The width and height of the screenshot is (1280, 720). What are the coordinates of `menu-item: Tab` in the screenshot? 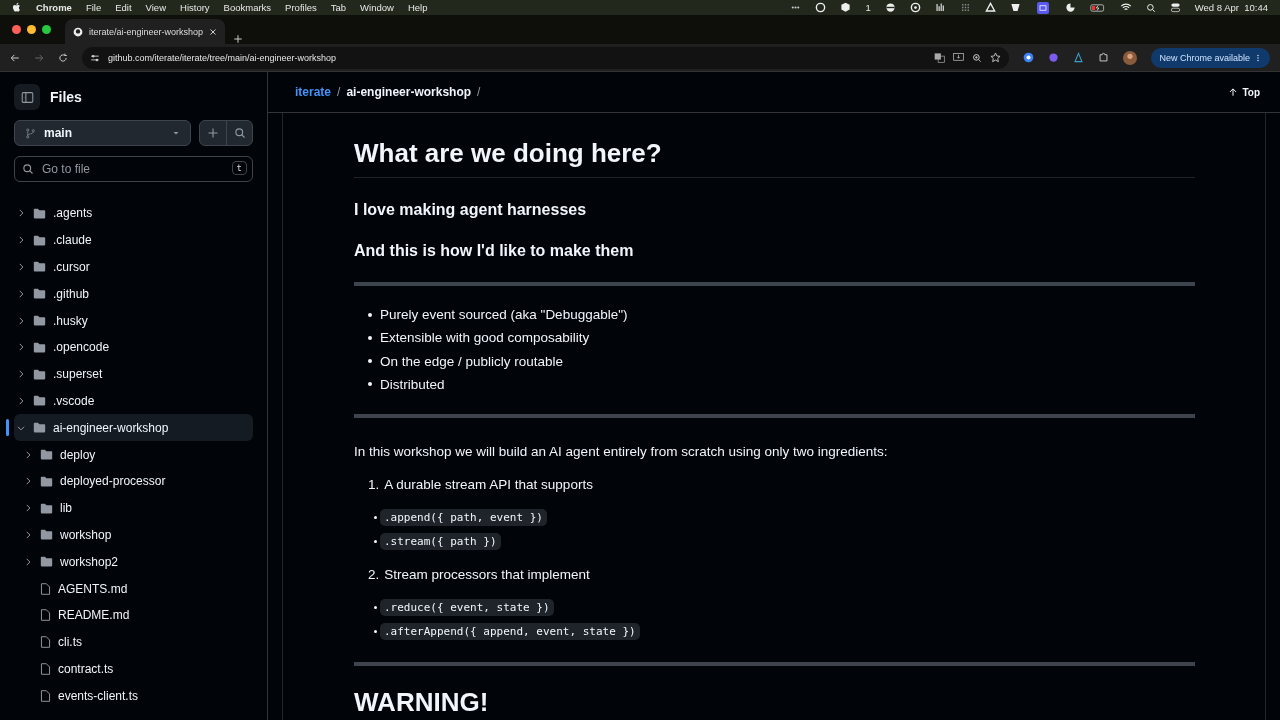 It's located at (338, 7).